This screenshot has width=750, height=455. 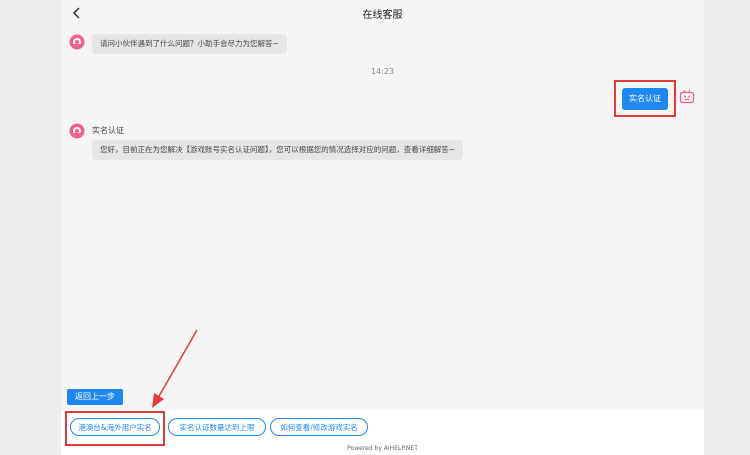 I want to click on highlight-box-quick-reply, so click(x=115, y=428).